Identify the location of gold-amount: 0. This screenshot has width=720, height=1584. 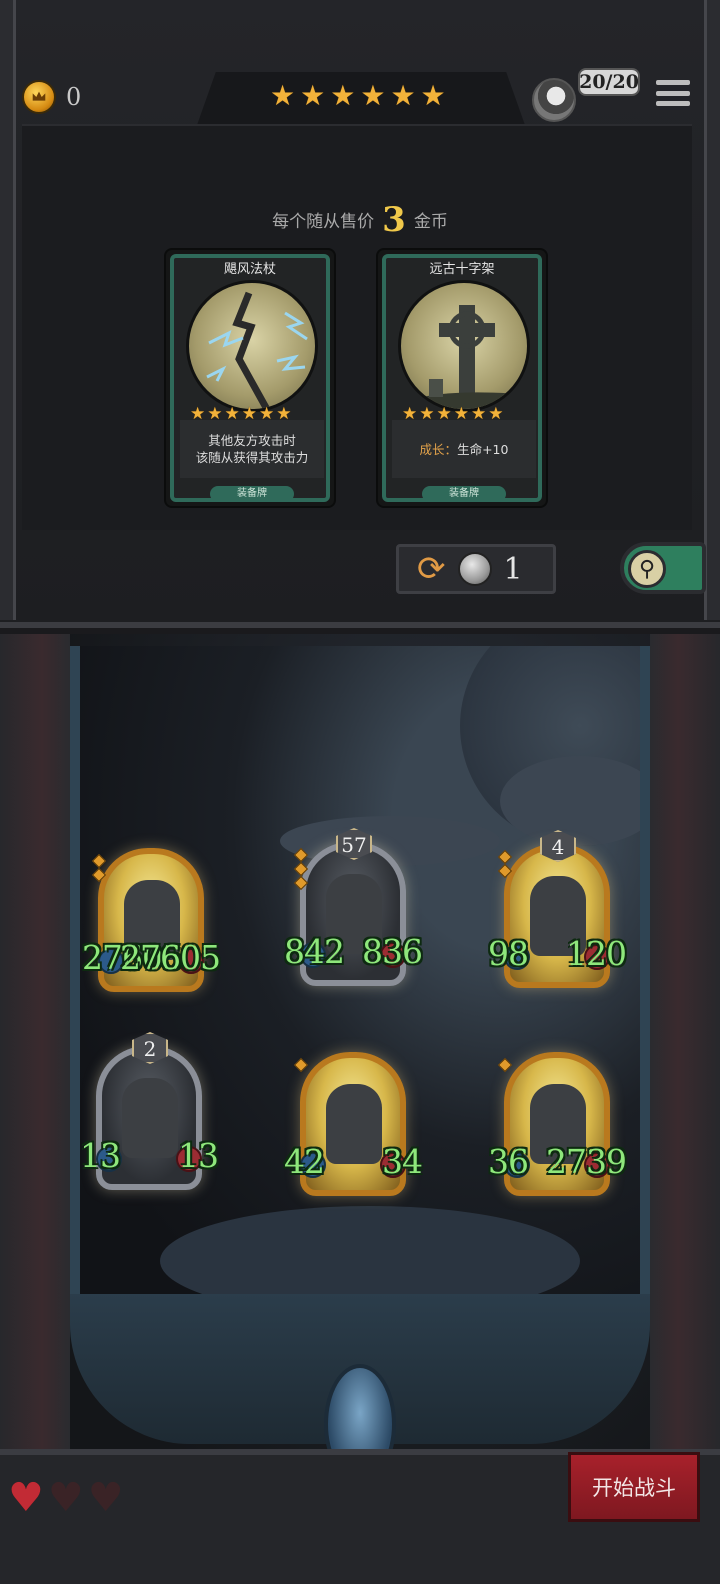
(74, 97).